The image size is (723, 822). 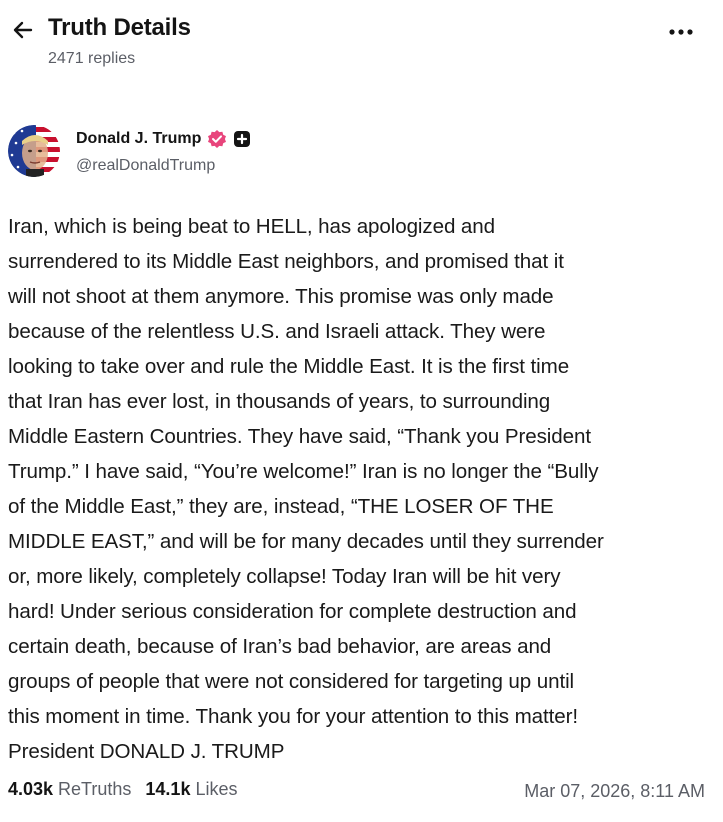 What do you see at coordinates (361, 40) in the screenshot?
I see `page-header: Truth Details 2471 replies` at bounding box center [361, 40].